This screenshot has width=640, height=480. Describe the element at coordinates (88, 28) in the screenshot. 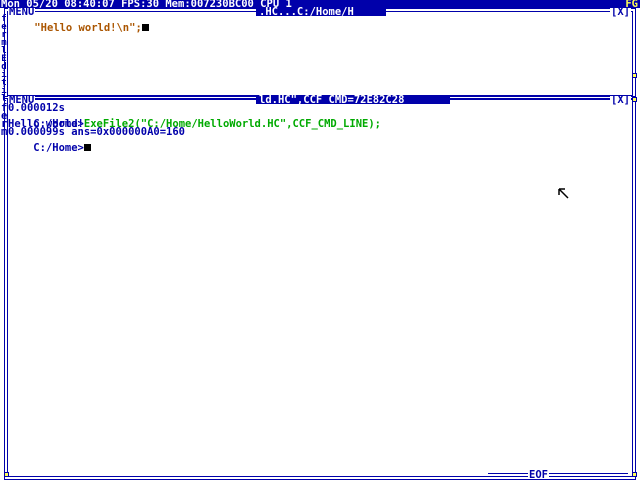

I see `editor-code-string: "Hello world!\n";` at that location.